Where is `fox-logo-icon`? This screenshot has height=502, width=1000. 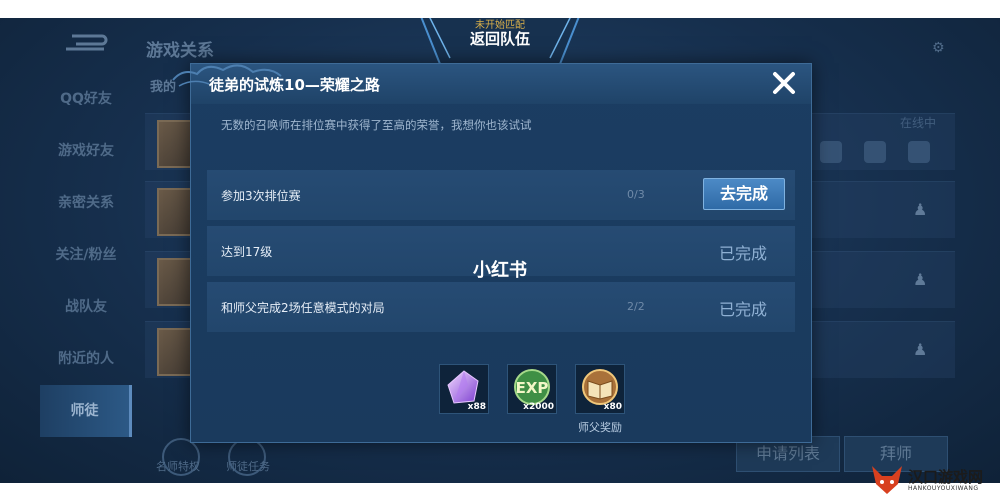
fox-logo-icon is located at coordinates (887, 480).